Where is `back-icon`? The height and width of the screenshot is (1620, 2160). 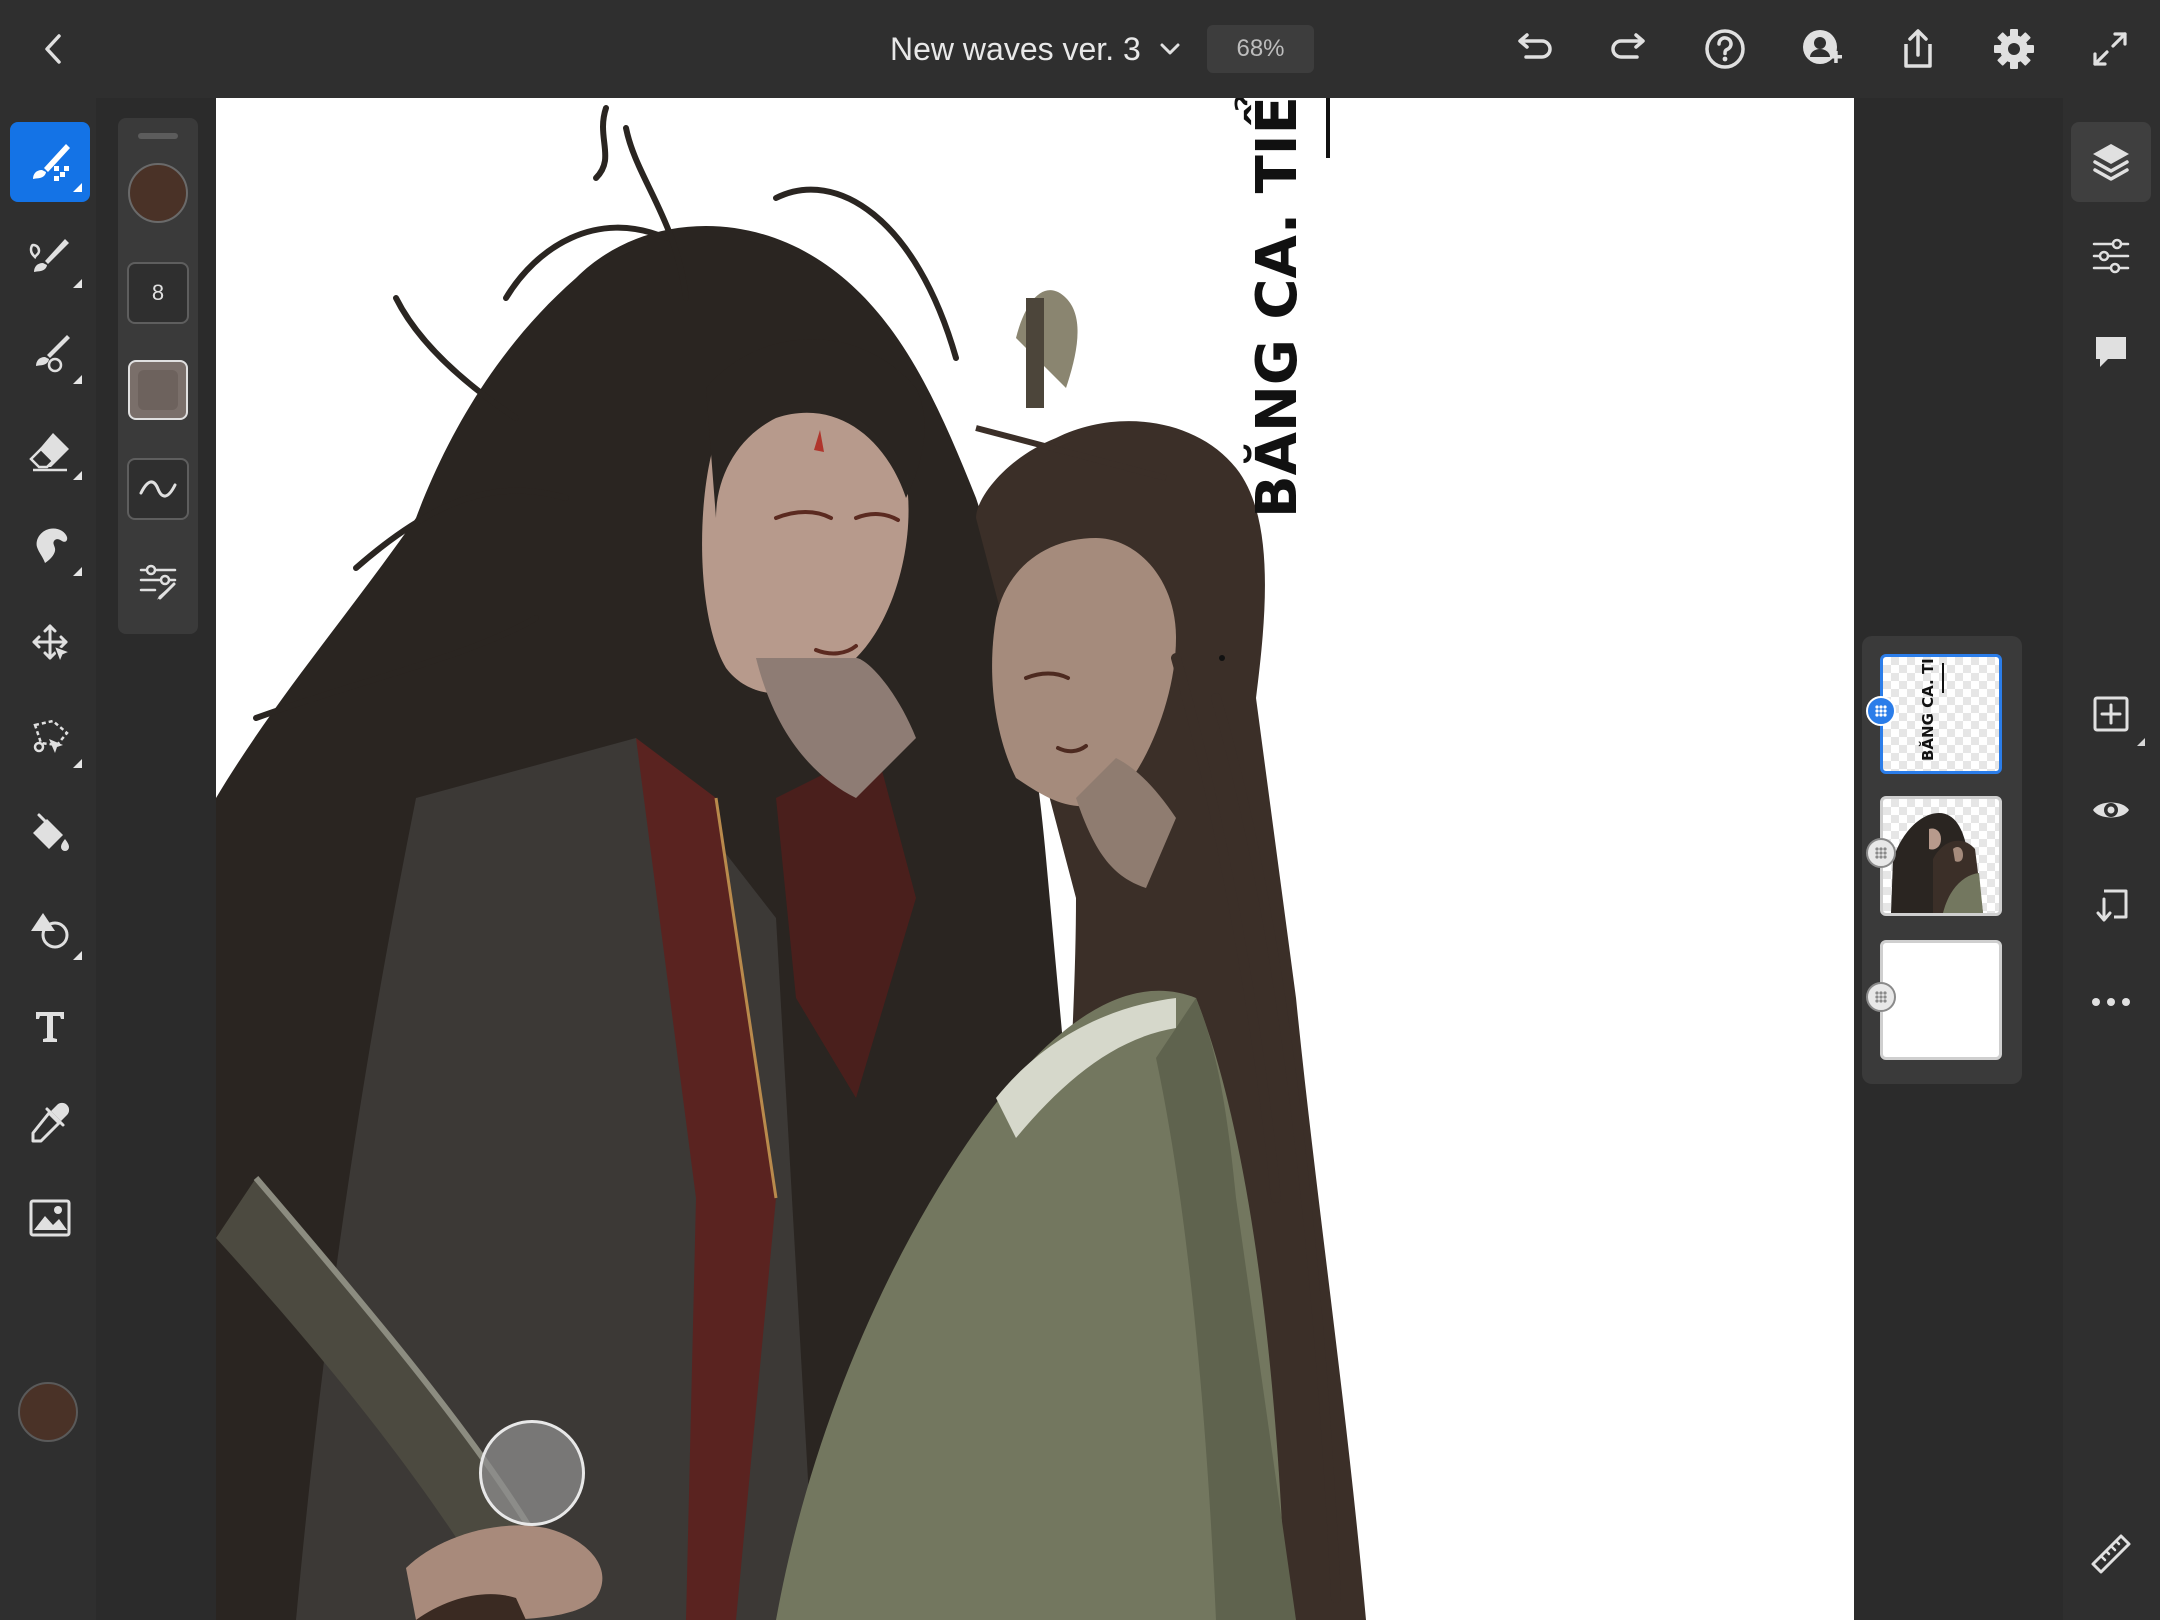
back-icon is located at coordinates (53, 49).